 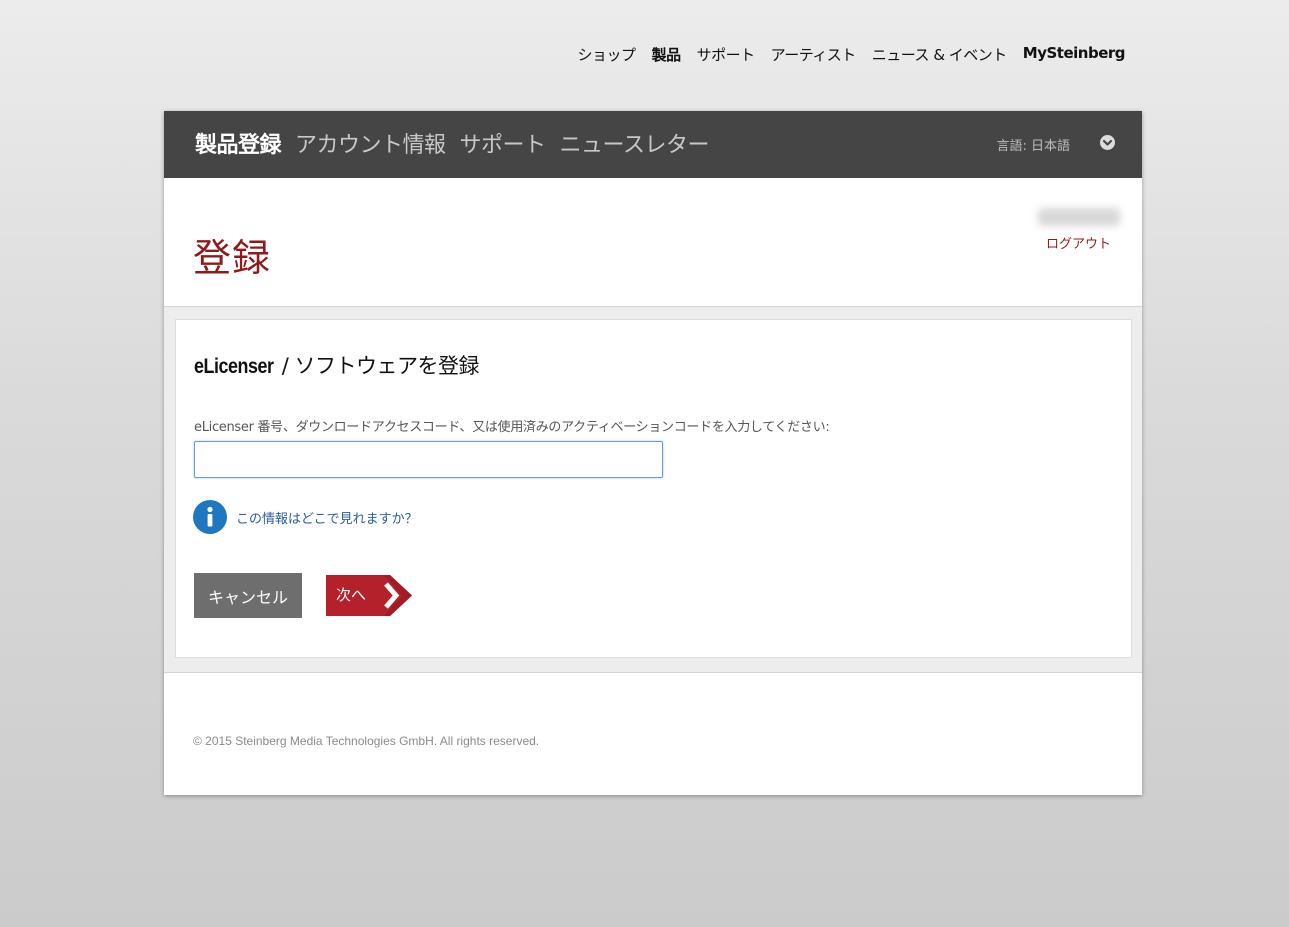 I want to click on form-heading: eLicenser / ソフトウェアを登録, so click(x=337, y=365).